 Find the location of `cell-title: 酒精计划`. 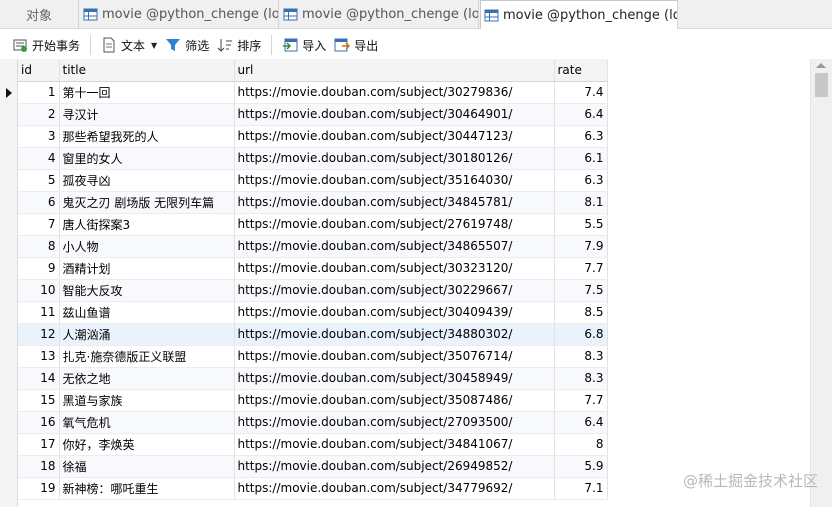

cell-title: 酒精计划 is located at coordinates (147, 268).